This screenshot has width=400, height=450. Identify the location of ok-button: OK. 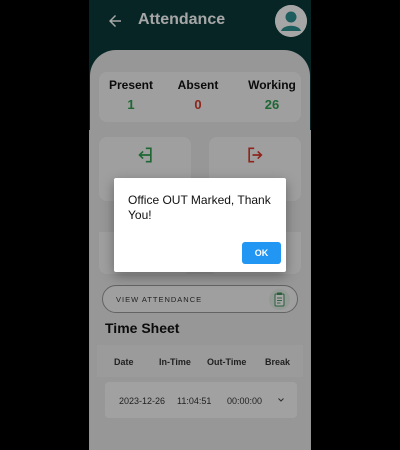
(261, 253).